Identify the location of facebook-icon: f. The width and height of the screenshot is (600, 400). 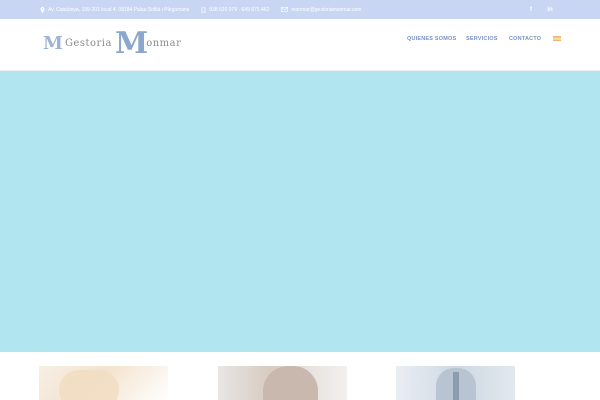
(531, 9).